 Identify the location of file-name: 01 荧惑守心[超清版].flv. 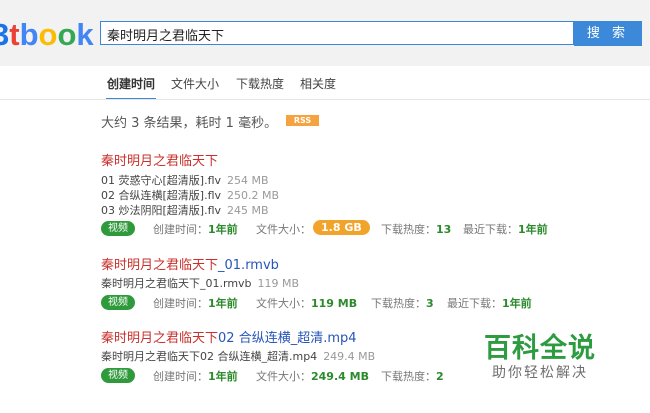
(161, 180).